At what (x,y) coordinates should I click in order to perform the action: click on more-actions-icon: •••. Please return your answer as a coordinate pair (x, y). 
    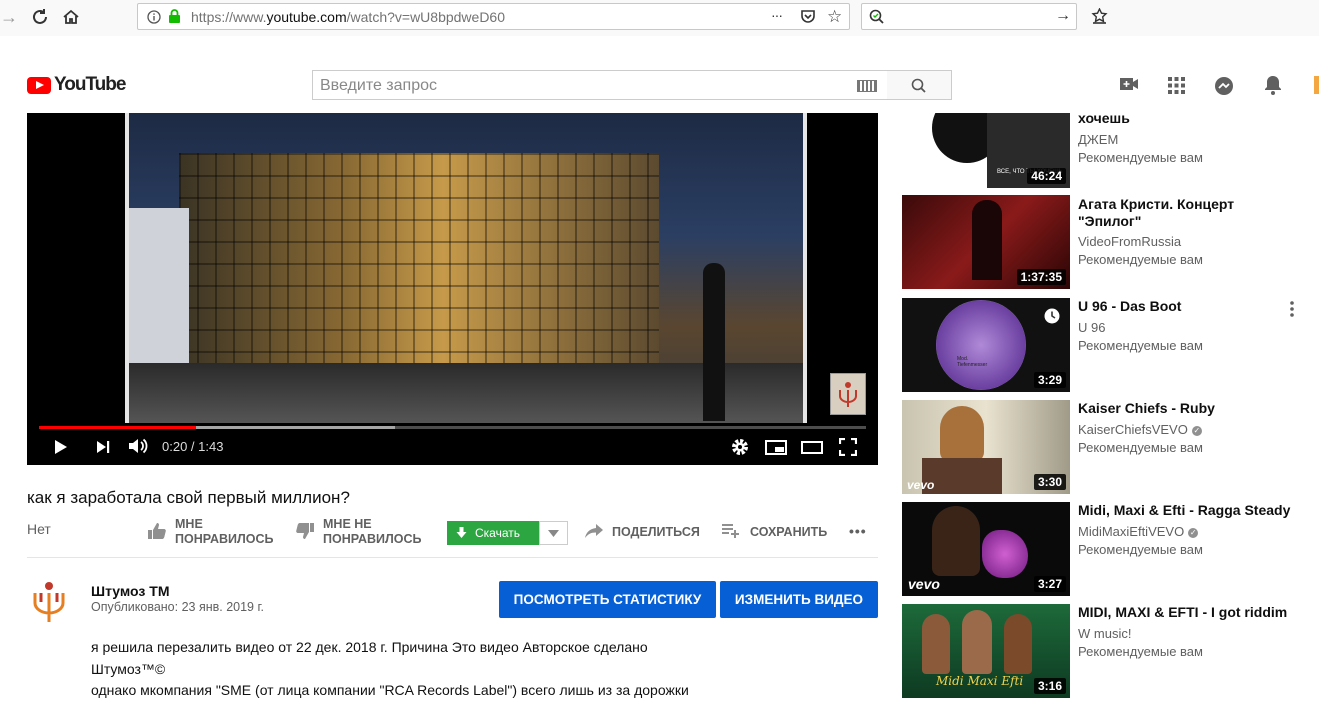
    Looking at the image, I should click on (858, 531).